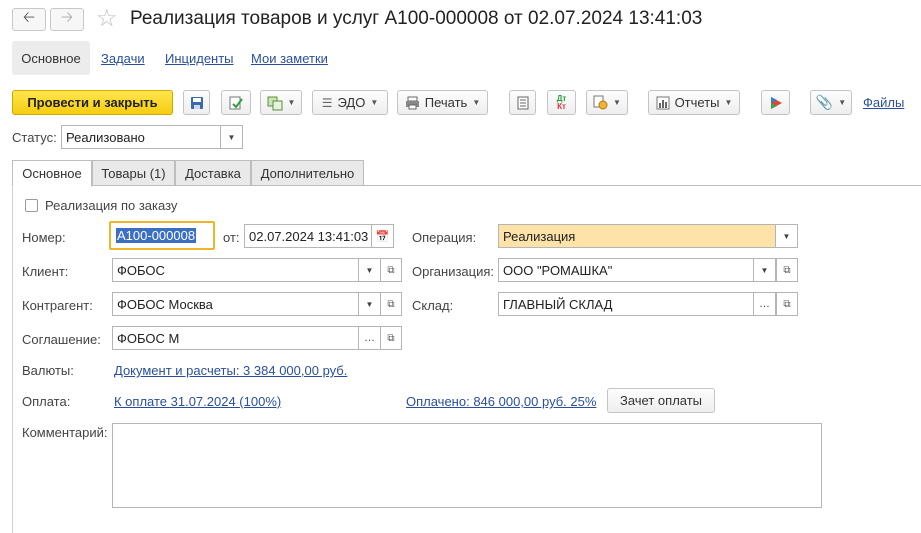 The width and height of the screenshot is (921, 533). What do you see at coordinates (787, 304) in the screenshot?
I see `warehouse-open-button: ⧉` at bounding box center [787, 304].